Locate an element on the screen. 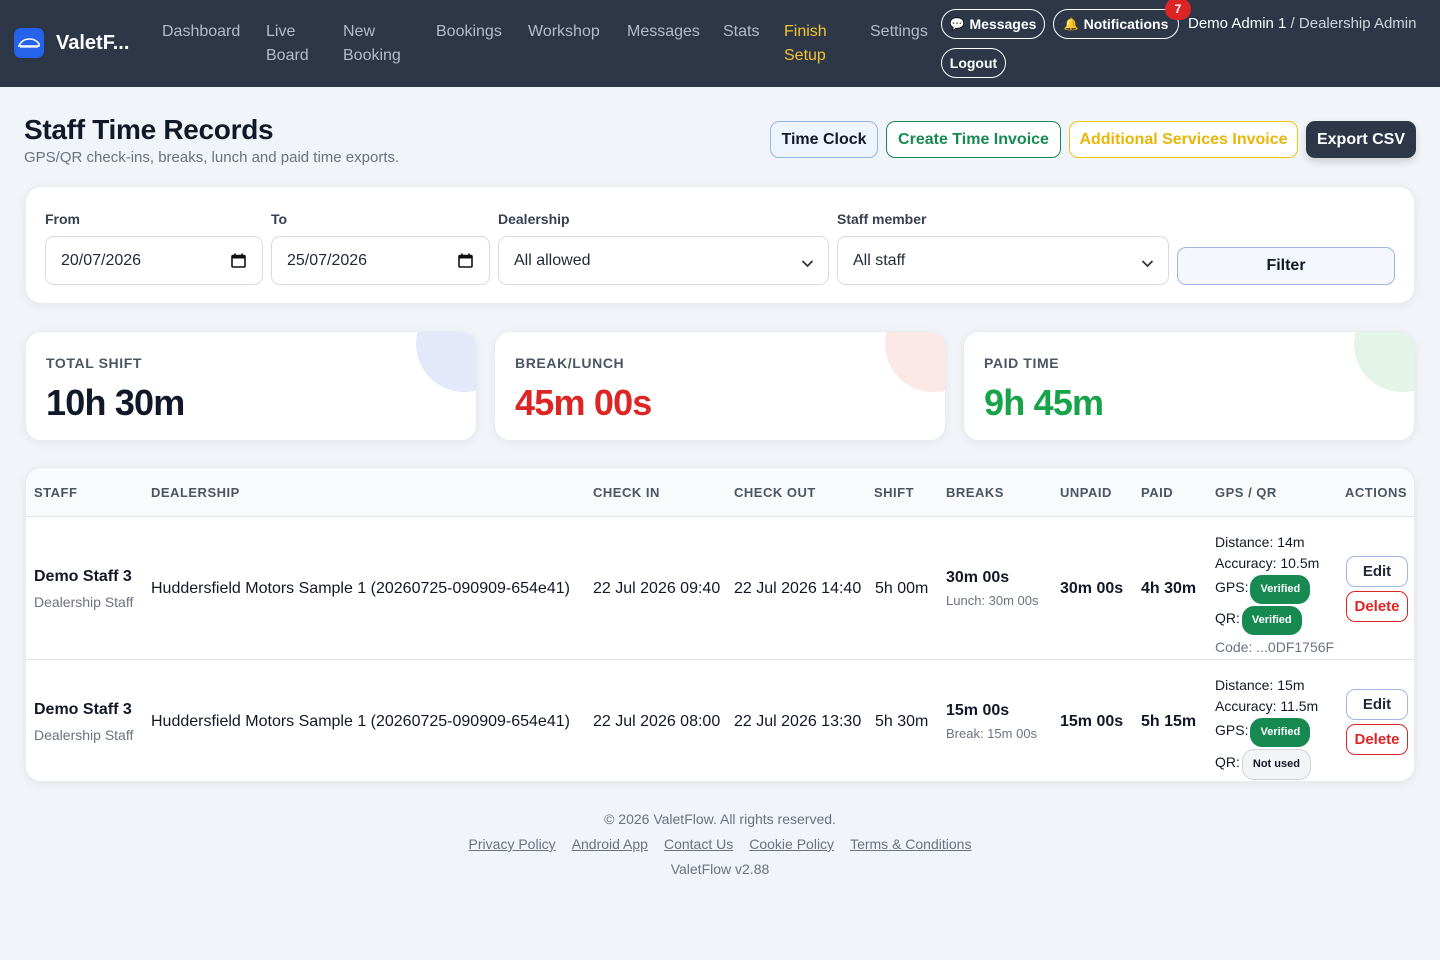 The height and width of the screenshot is (960, 1440). notifications-button-label: Notifications is located at coordinates (1126, 24).